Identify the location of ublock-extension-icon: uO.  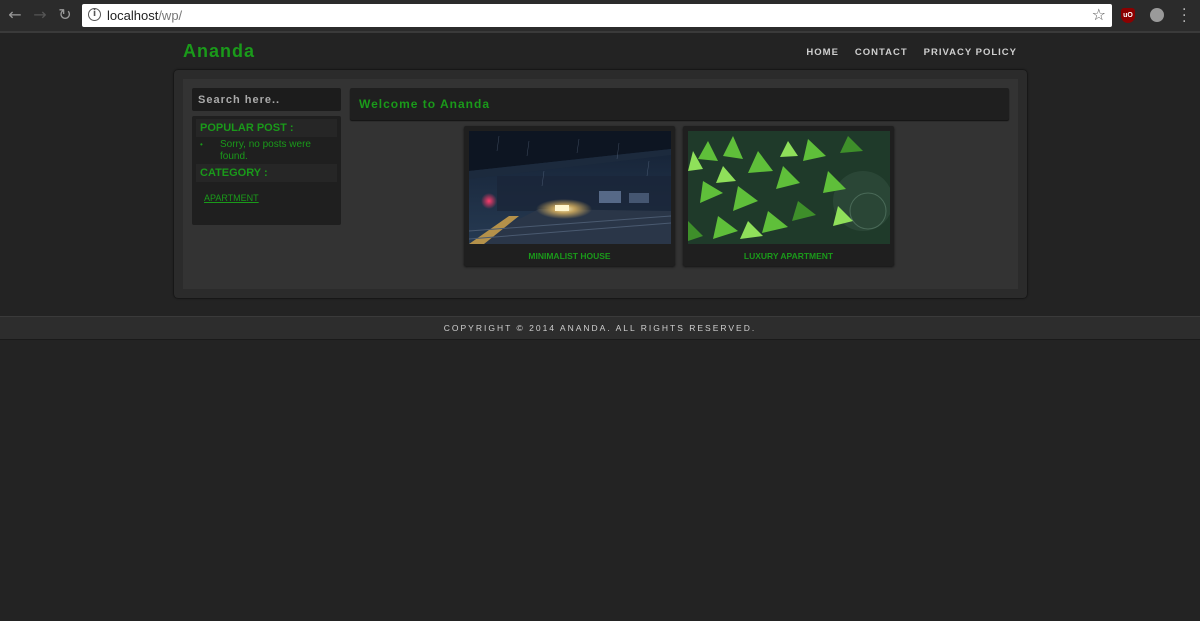
(1128, 15).